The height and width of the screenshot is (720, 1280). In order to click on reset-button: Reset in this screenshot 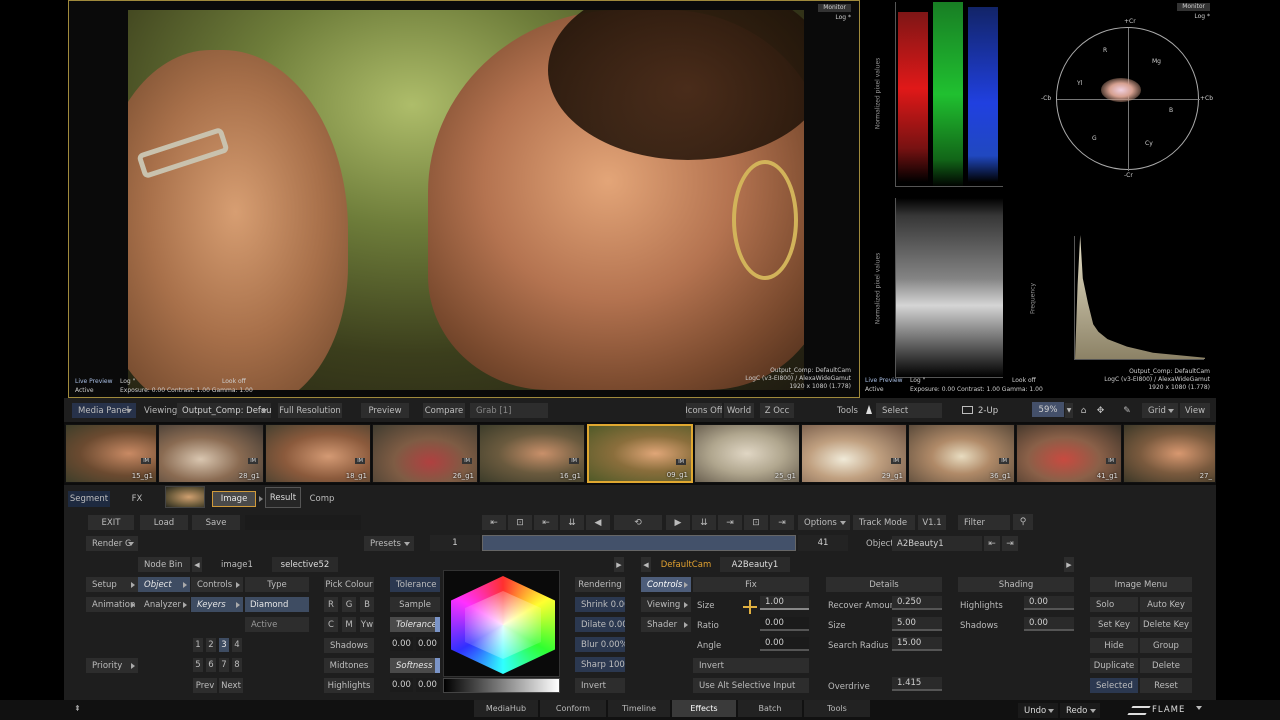, I will do `click(1166, 685)`.